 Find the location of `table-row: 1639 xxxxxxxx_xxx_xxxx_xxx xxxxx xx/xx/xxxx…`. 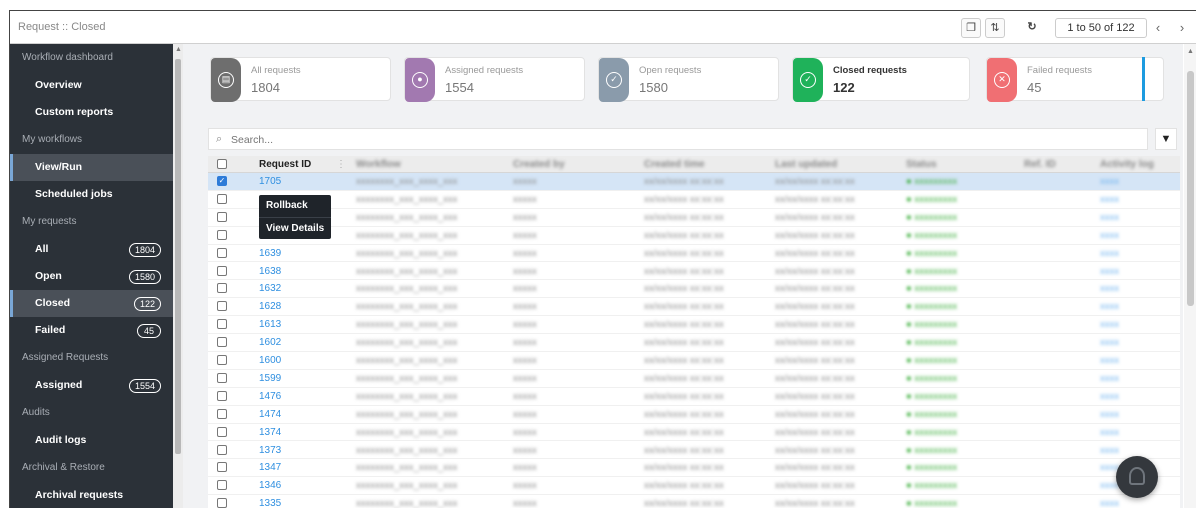

table-row: 1639 xxxxxxxx_xxx_xxxx_xxx xxxxx xx/xx/xxxx… is located at coordinates (694, 254).